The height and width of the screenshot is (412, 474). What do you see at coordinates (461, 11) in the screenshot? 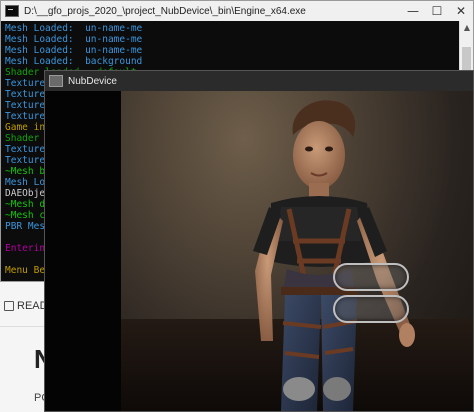
I see `close-button: ✕` at bounding box center [461, 11].